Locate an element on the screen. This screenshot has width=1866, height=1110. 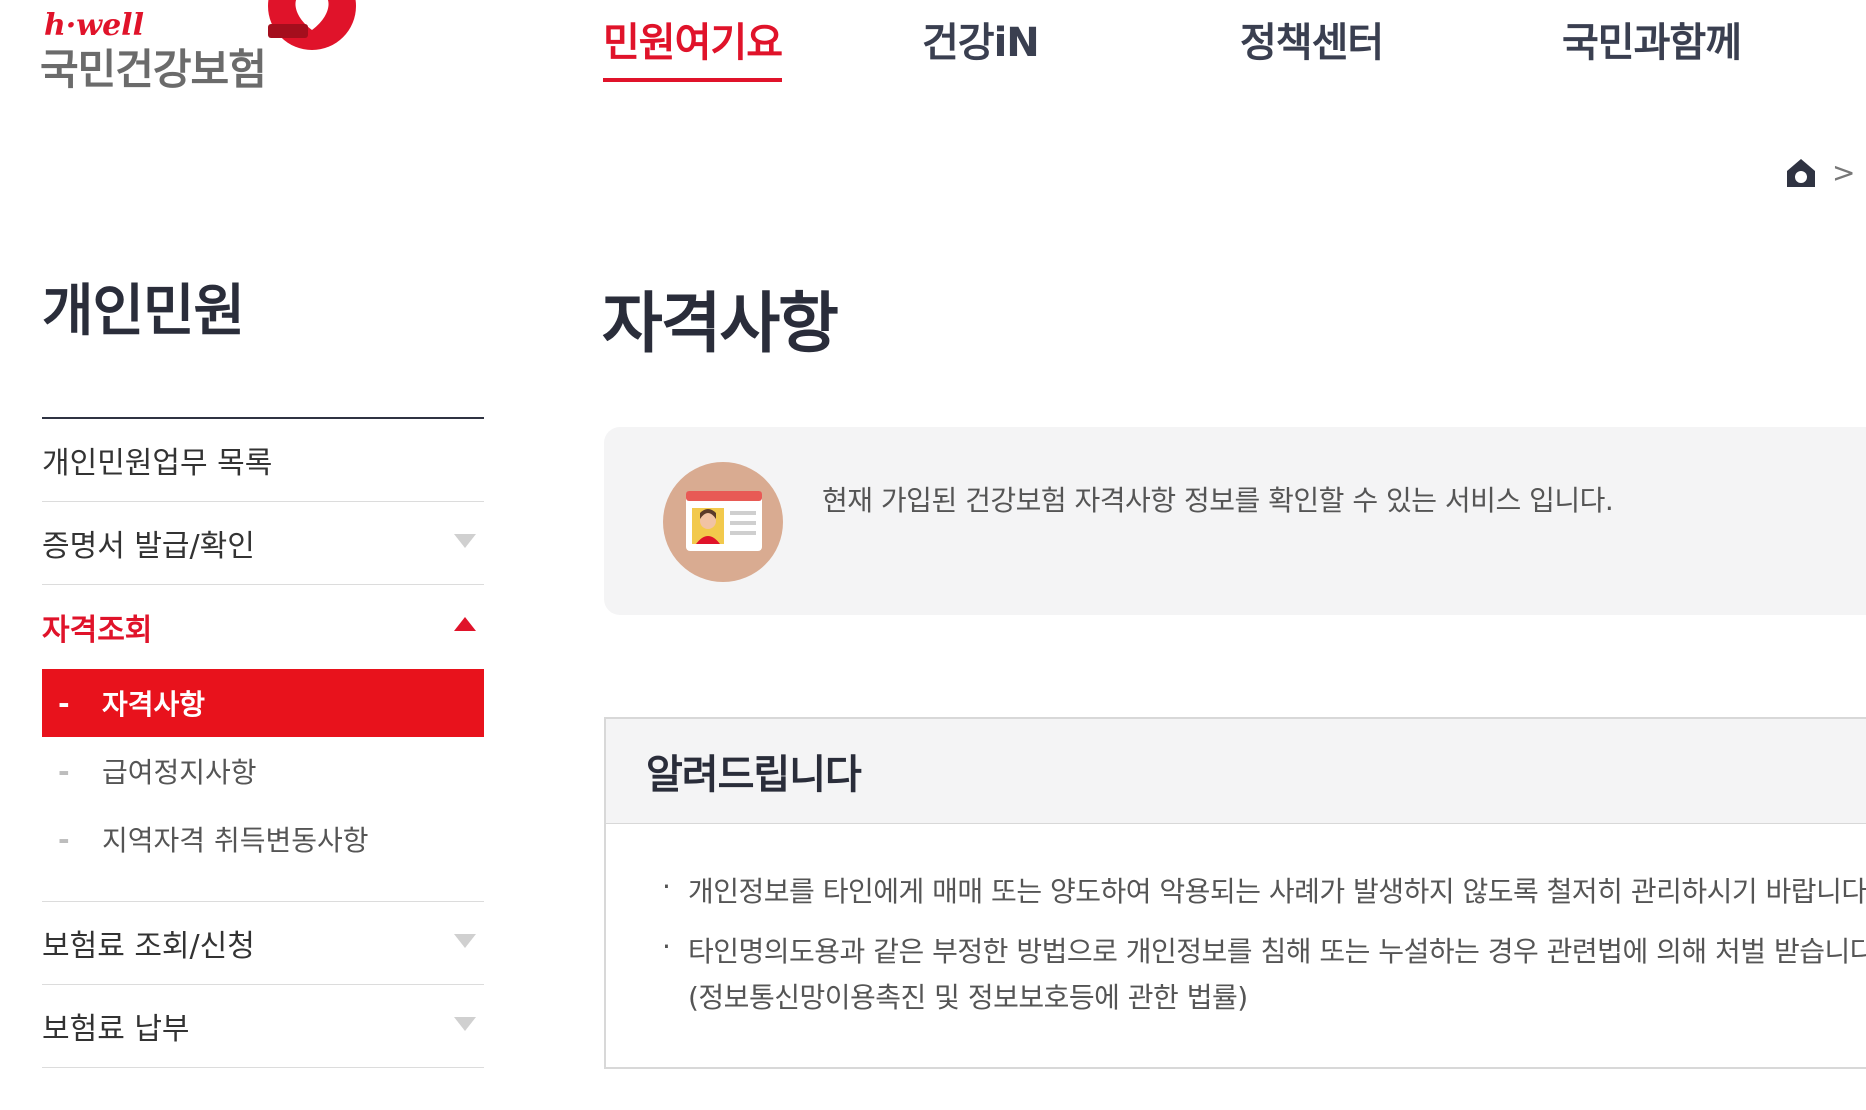
sidebar-title: 개인민원 is located at coordinates (143, 311).